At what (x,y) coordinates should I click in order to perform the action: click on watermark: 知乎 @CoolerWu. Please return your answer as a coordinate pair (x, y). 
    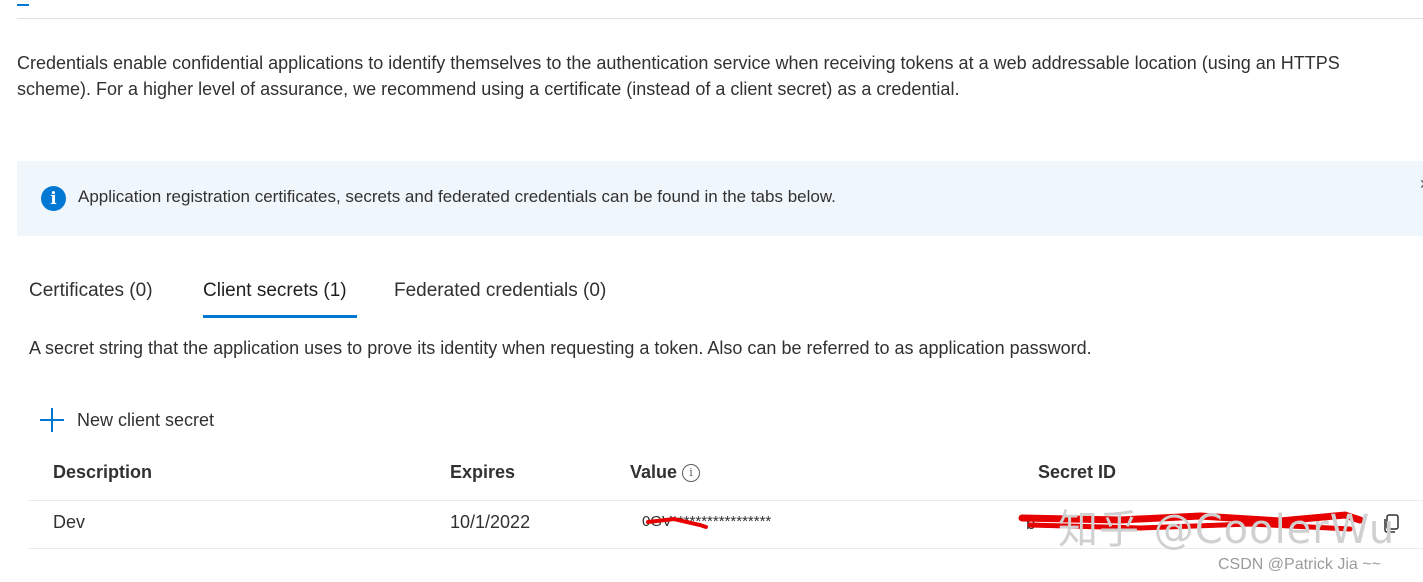
    Looking at the image, I should click on (1227, 530).